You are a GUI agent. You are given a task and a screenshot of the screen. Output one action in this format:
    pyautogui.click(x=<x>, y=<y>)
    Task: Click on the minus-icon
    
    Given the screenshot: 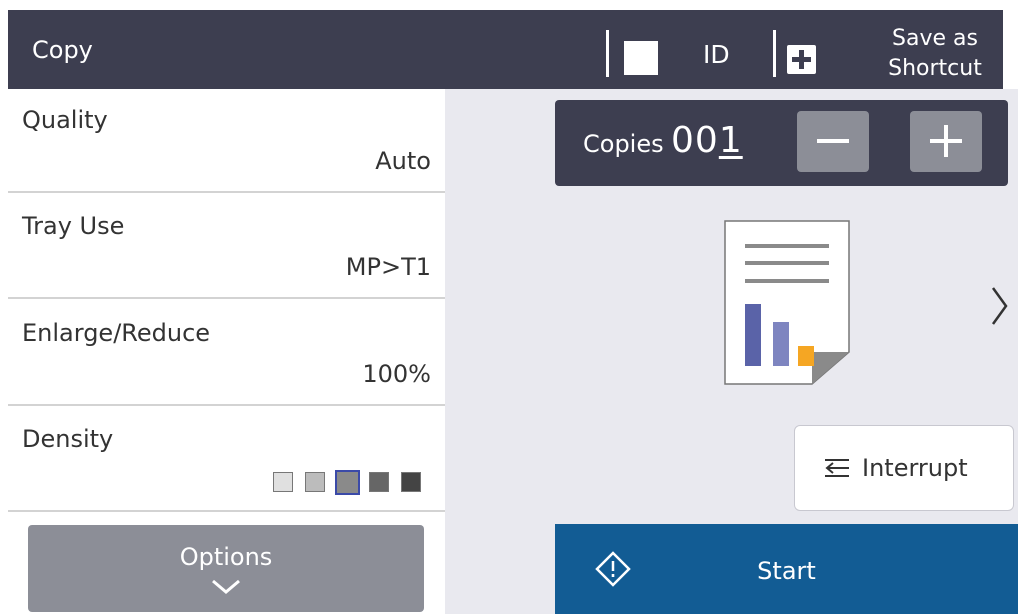 What is the action you would take?
    pyautogui.click(x=833, y=141)
    